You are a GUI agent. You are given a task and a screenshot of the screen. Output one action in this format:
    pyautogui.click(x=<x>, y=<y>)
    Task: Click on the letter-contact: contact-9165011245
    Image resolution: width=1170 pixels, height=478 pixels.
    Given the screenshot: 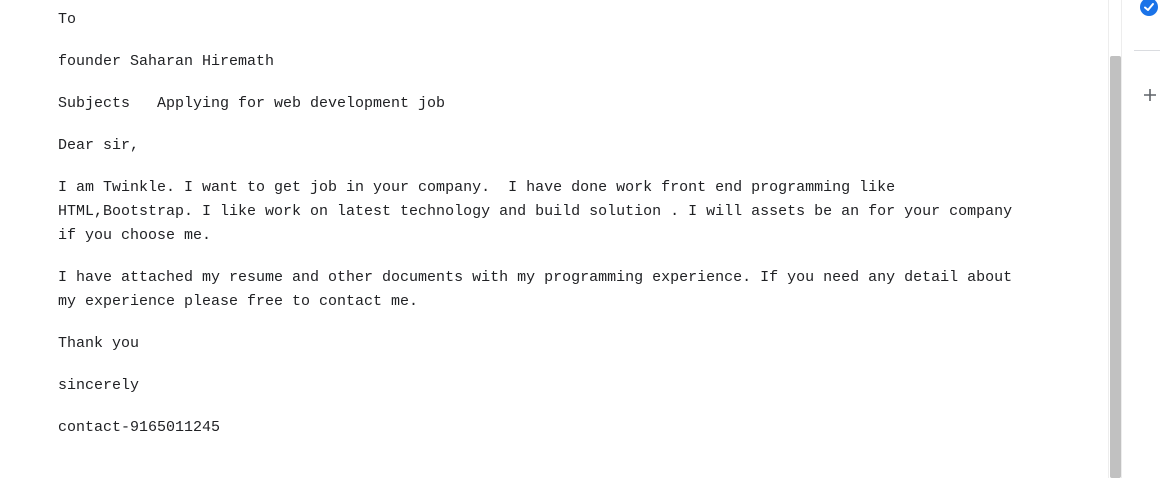 What is the action you would take?
    pyautogui.click(x=139, y=427)
    